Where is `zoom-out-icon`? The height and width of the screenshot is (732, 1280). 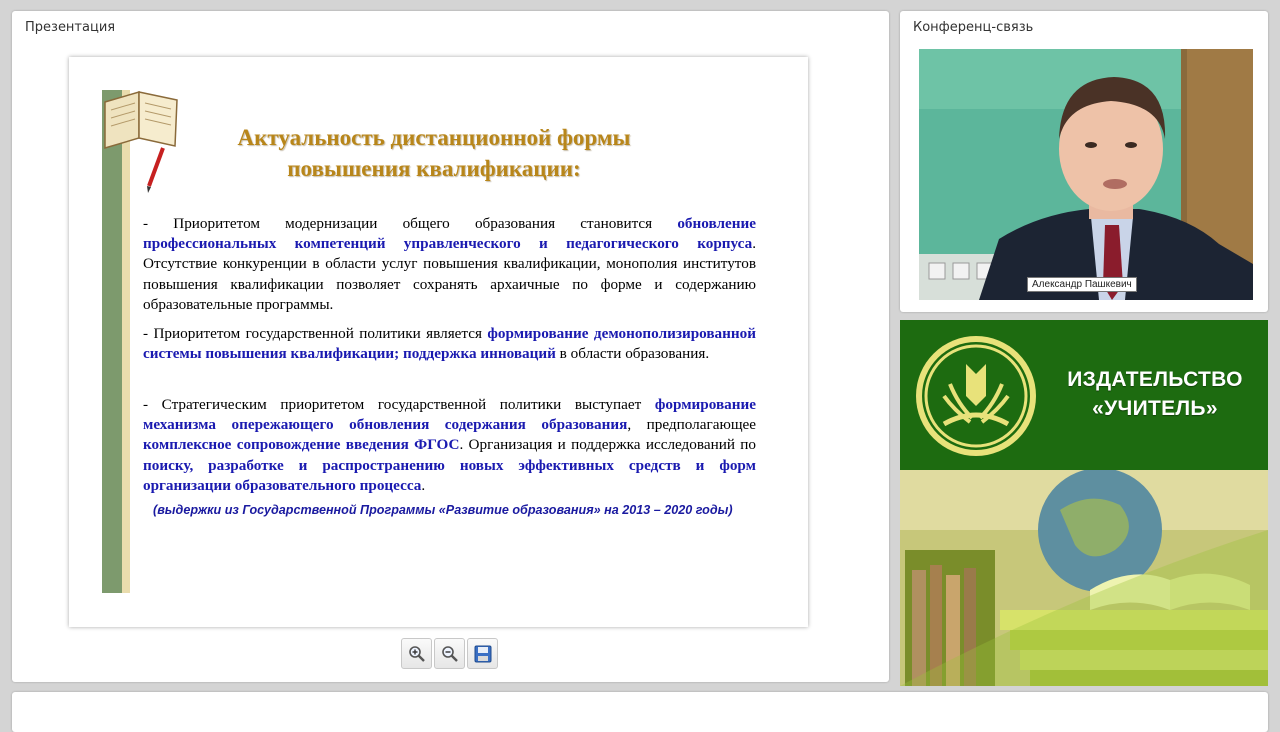
zoom-out-icon is located at coordinates (450, 654).